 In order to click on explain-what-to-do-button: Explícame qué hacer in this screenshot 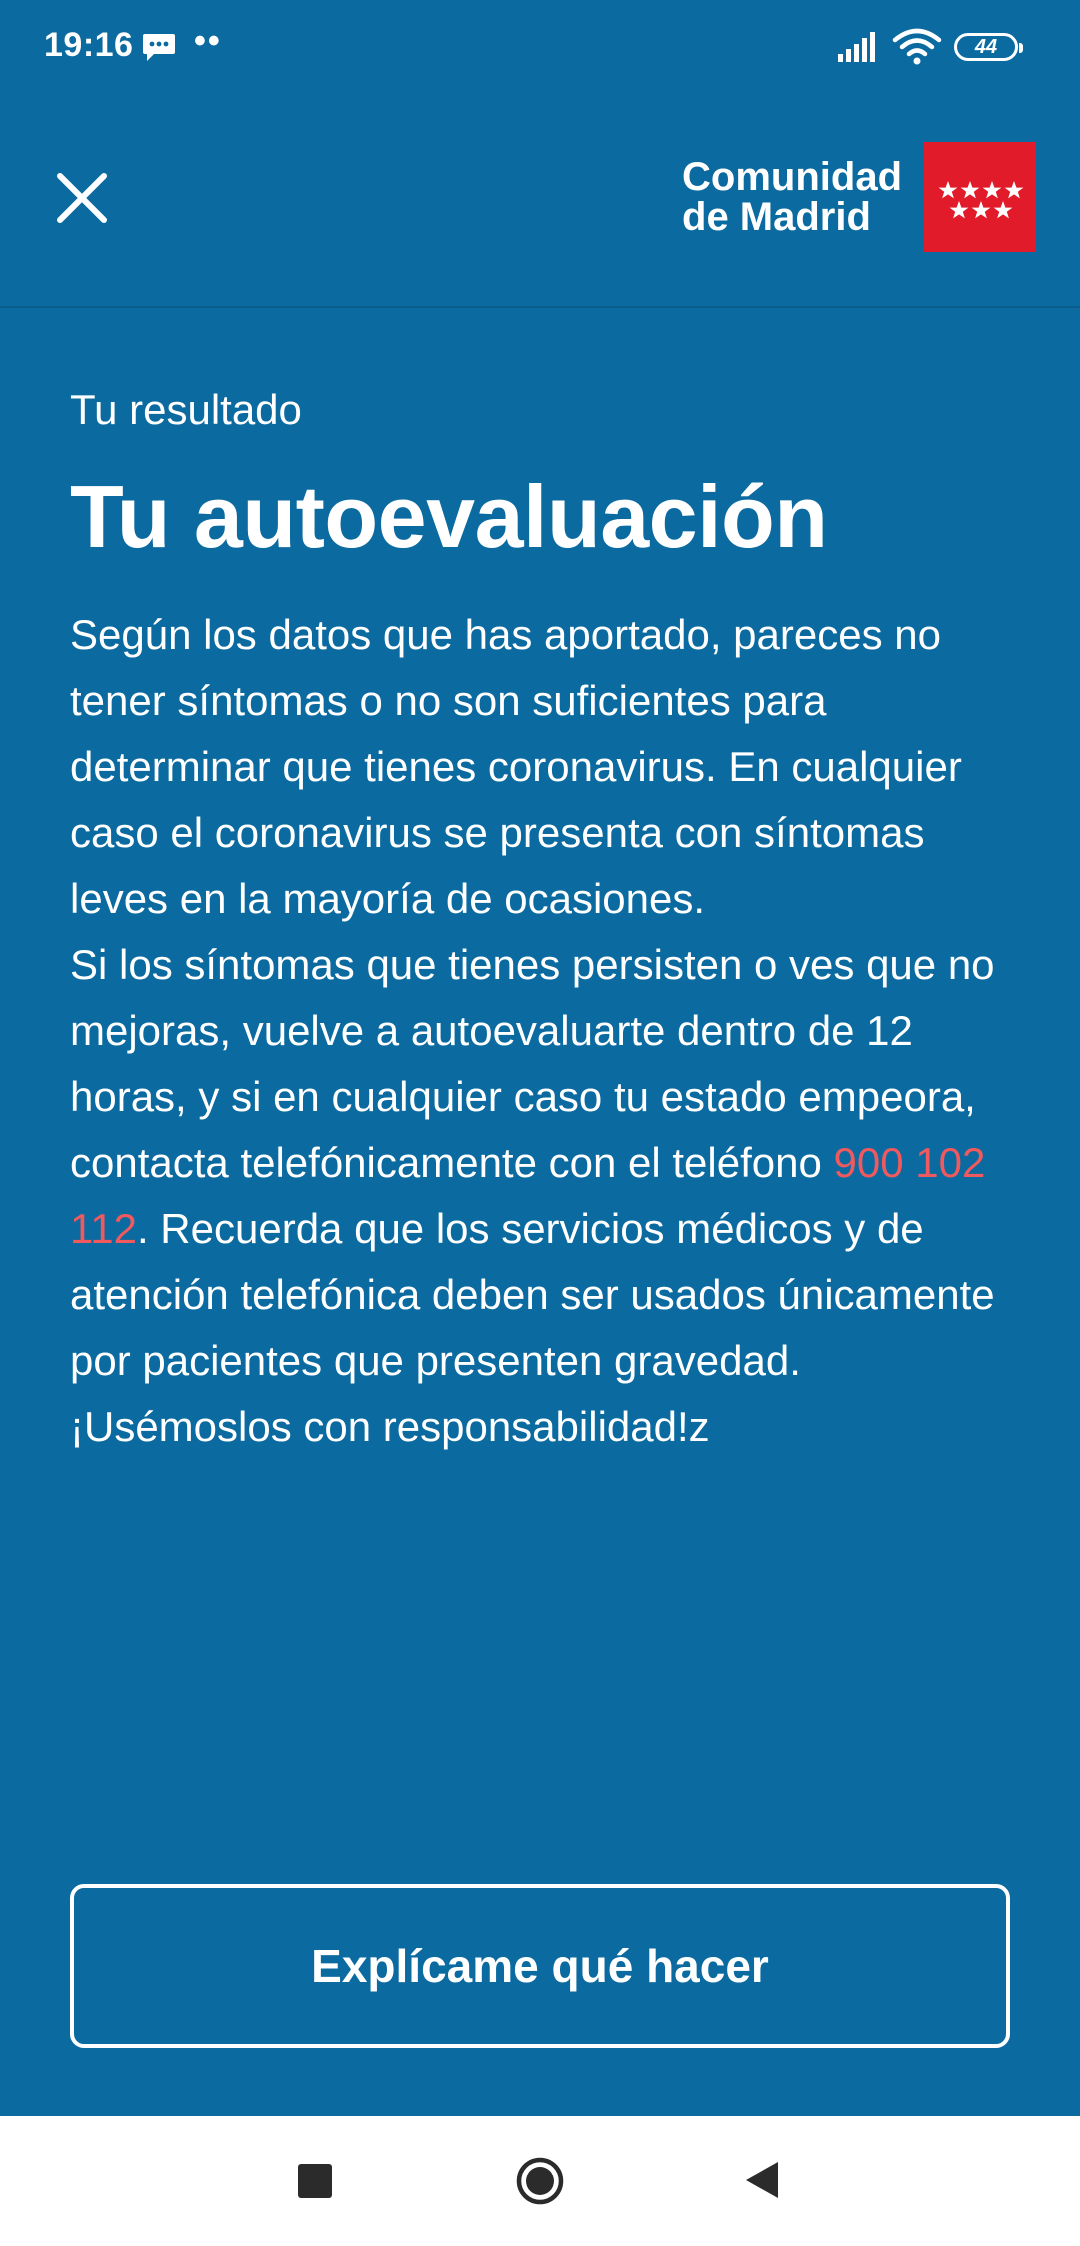, I will do `click(540, 1966)`.